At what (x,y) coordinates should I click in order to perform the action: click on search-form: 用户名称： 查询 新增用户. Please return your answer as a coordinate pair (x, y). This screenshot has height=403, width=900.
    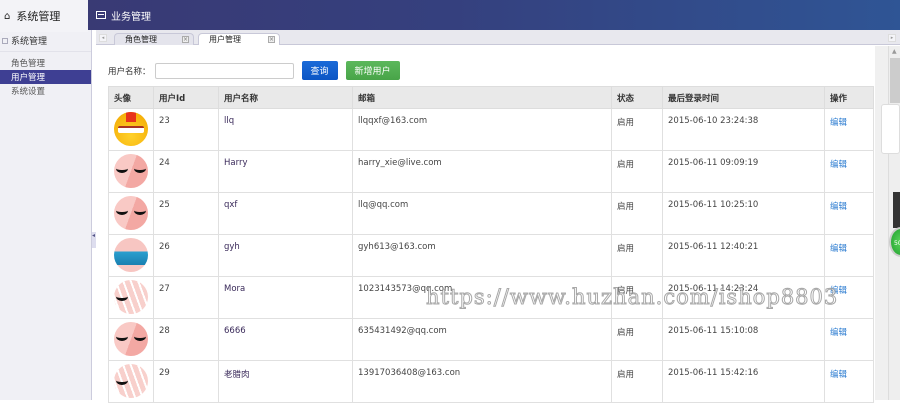
    Looking at the image, I should click on (254, 70).